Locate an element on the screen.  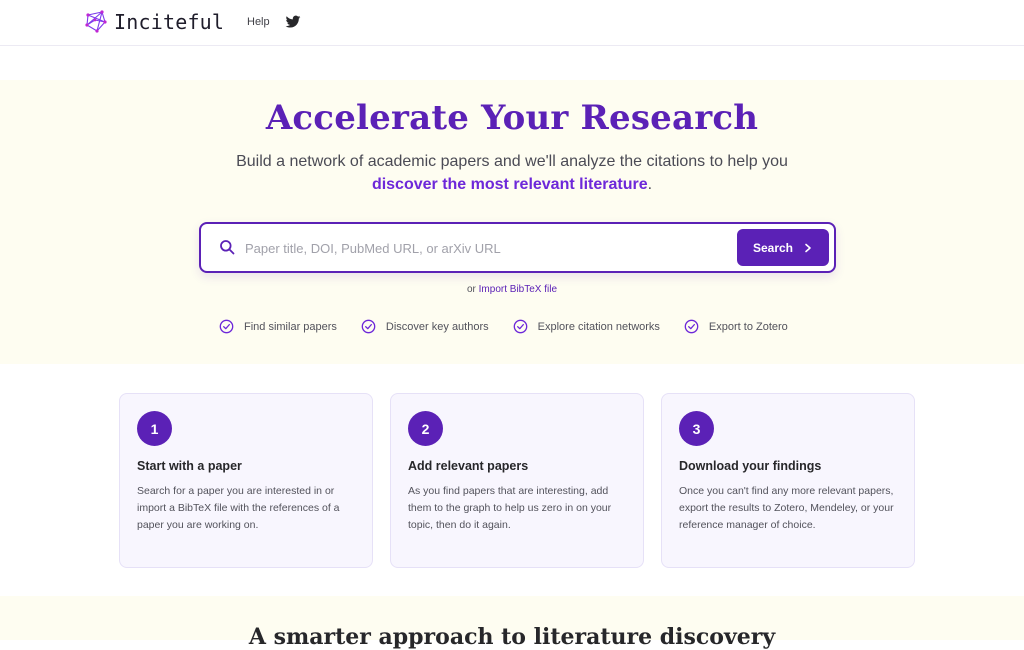
import-line: or Import BibTeX file is located at coordinates (512, 289).